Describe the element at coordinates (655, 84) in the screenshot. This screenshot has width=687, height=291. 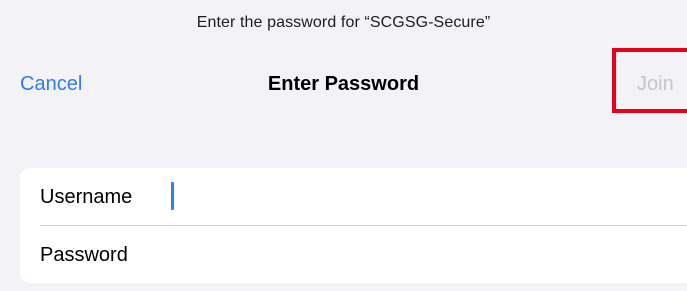
I see `join-button: Join` at that location.